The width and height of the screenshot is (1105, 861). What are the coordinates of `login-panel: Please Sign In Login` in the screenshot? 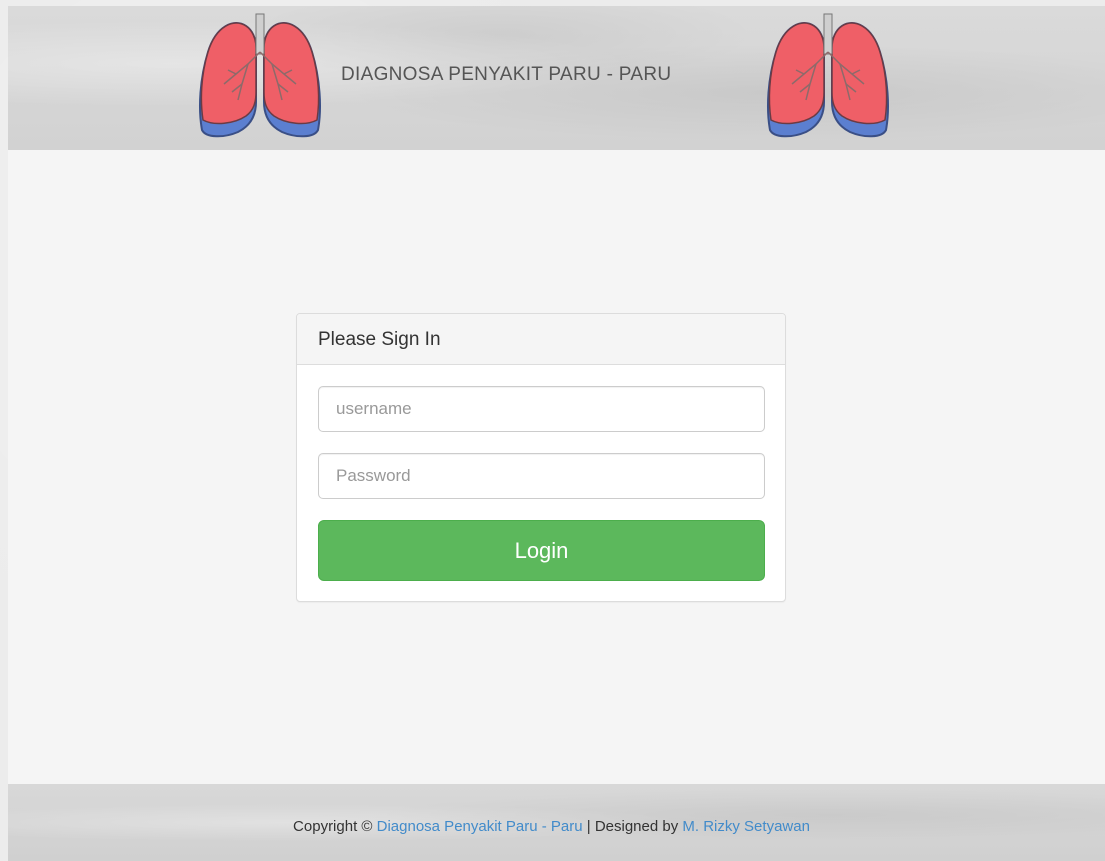 It's located at (541, 457).